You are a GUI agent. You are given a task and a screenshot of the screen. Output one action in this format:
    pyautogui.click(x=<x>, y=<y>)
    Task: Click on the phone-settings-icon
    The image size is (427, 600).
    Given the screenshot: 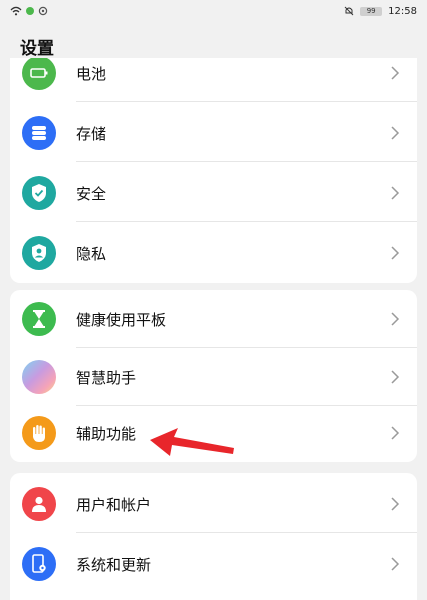 What is the action you would take?
    pyautogui.click(x=39, y=564)
    